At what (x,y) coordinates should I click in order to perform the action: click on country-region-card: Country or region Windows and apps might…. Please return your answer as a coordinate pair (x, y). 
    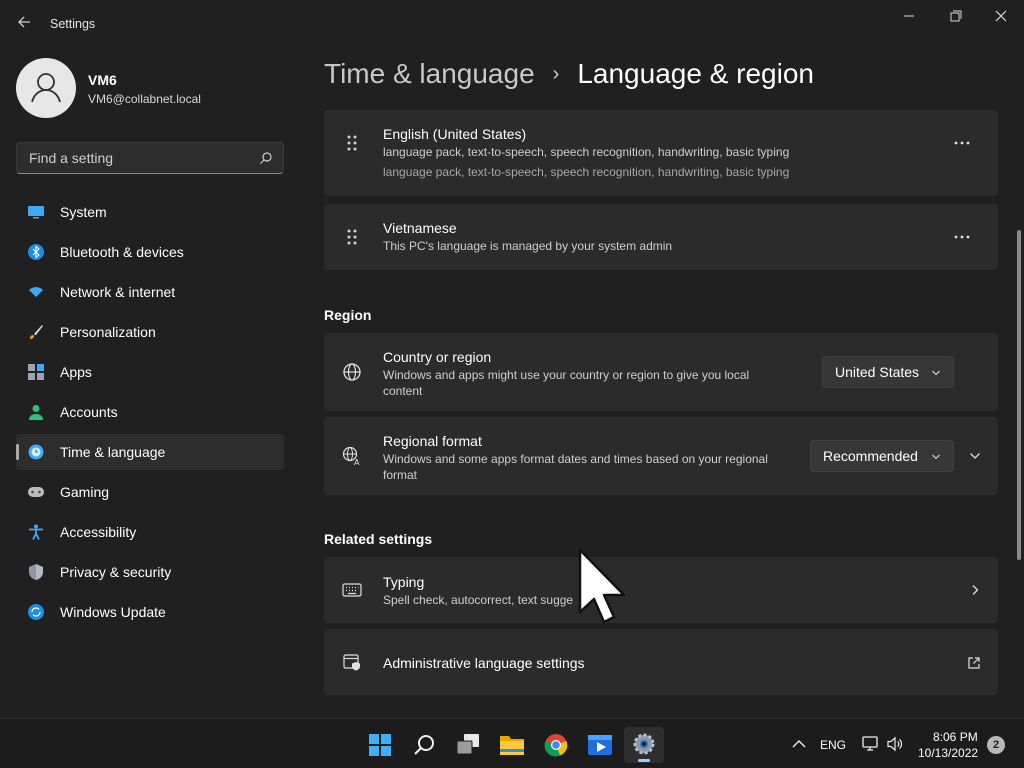
    Looking at the image, I should click on (661, 372).